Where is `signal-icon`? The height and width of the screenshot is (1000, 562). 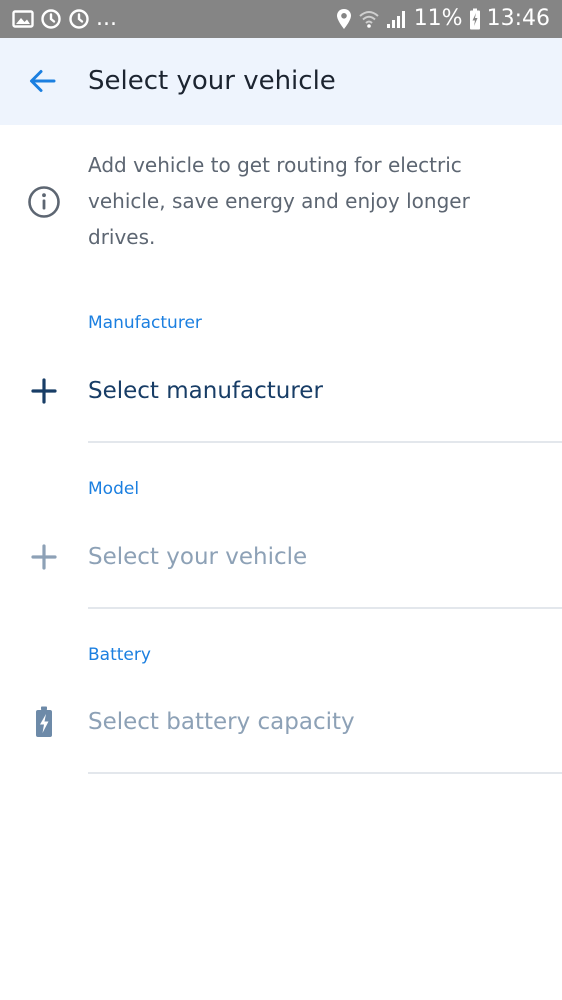 signal-icon is located at coordinates (397, 19).